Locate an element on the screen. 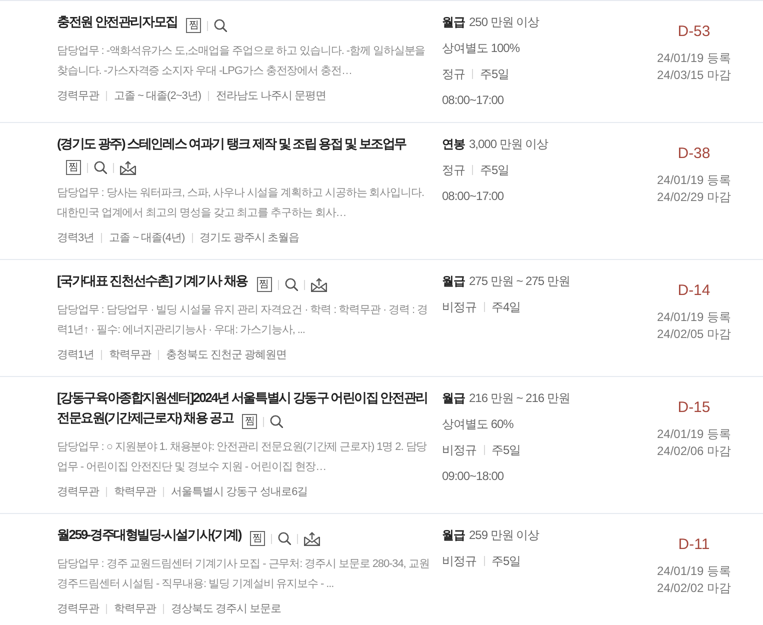 This screenshot has width=763, height=625. deadline-date: 24/02/06 마감 is located at coordinates (694, 451).